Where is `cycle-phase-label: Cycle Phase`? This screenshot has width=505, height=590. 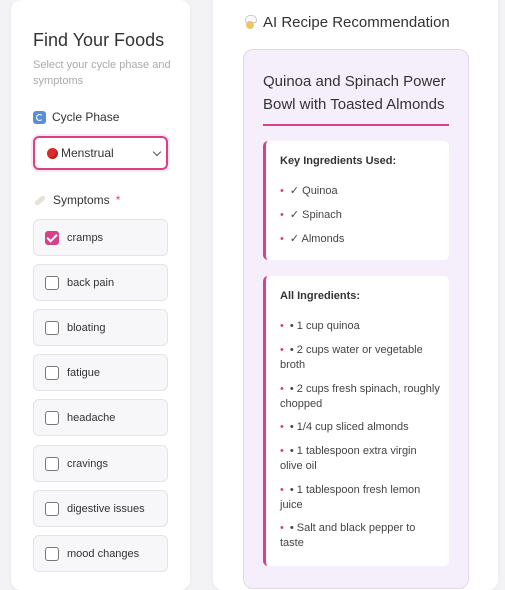 cycle-phase-label: Cycle Phase is located at coordinates (76, 117).